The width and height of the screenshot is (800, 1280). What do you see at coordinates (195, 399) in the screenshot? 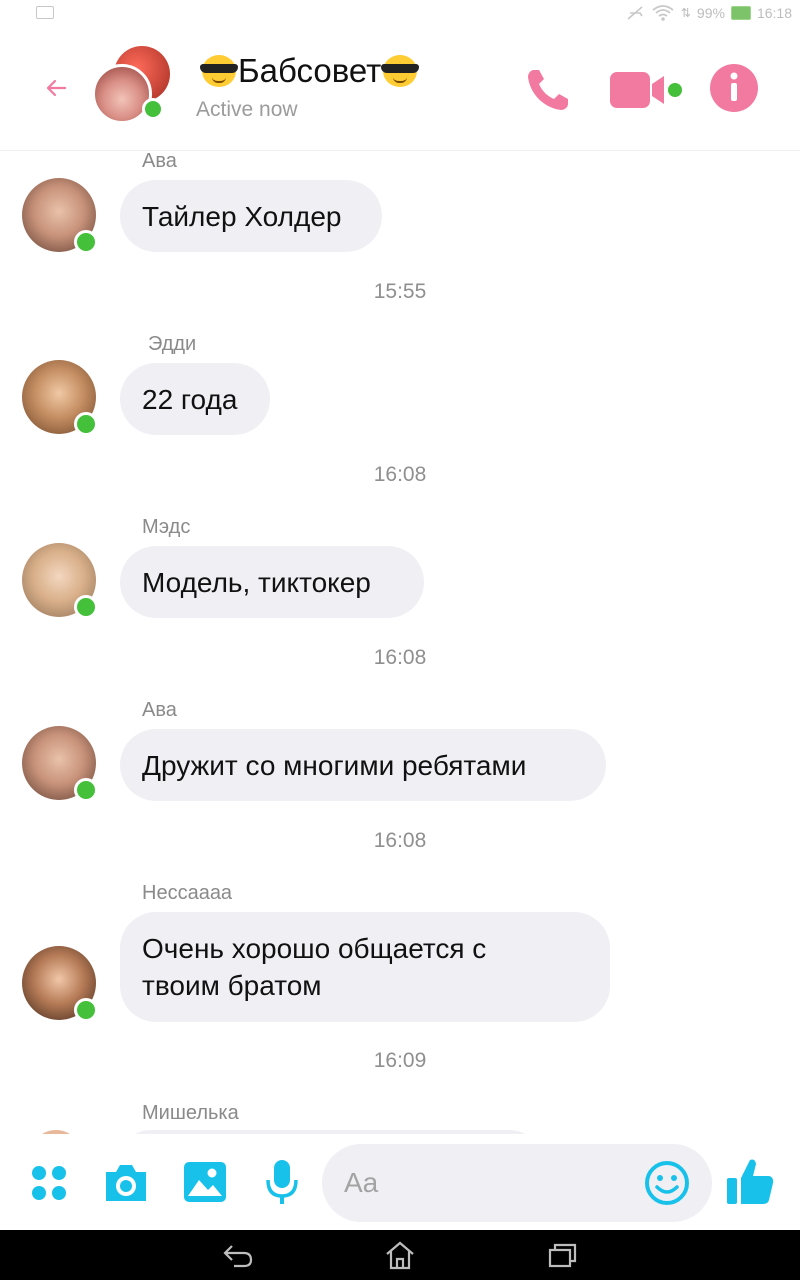
I see `message-bubble: 22 года` at bounding box center [195, 399].